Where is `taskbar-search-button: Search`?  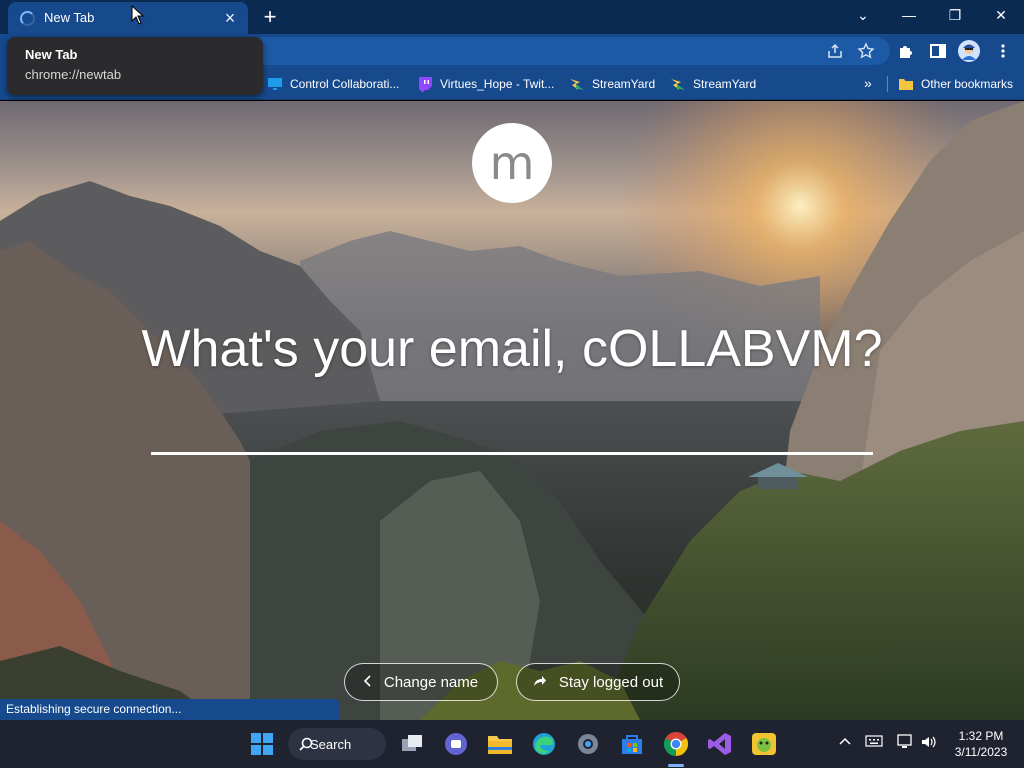 taskbar-search-button: Search is located at coordinates (337, 744).